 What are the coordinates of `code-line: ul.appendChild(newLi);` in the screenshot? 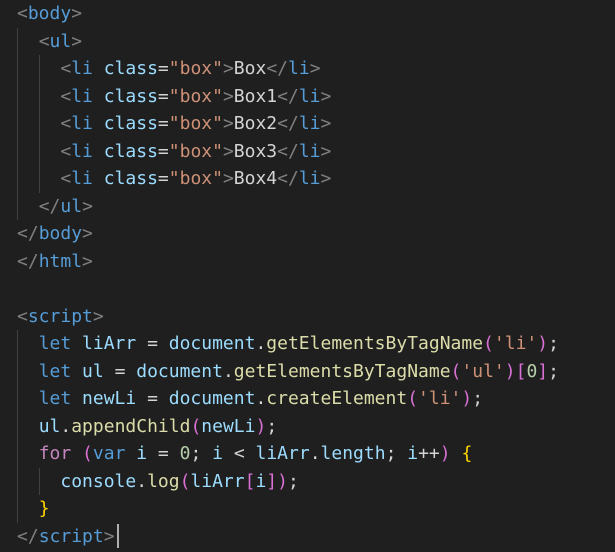 It's located at (147, 427).